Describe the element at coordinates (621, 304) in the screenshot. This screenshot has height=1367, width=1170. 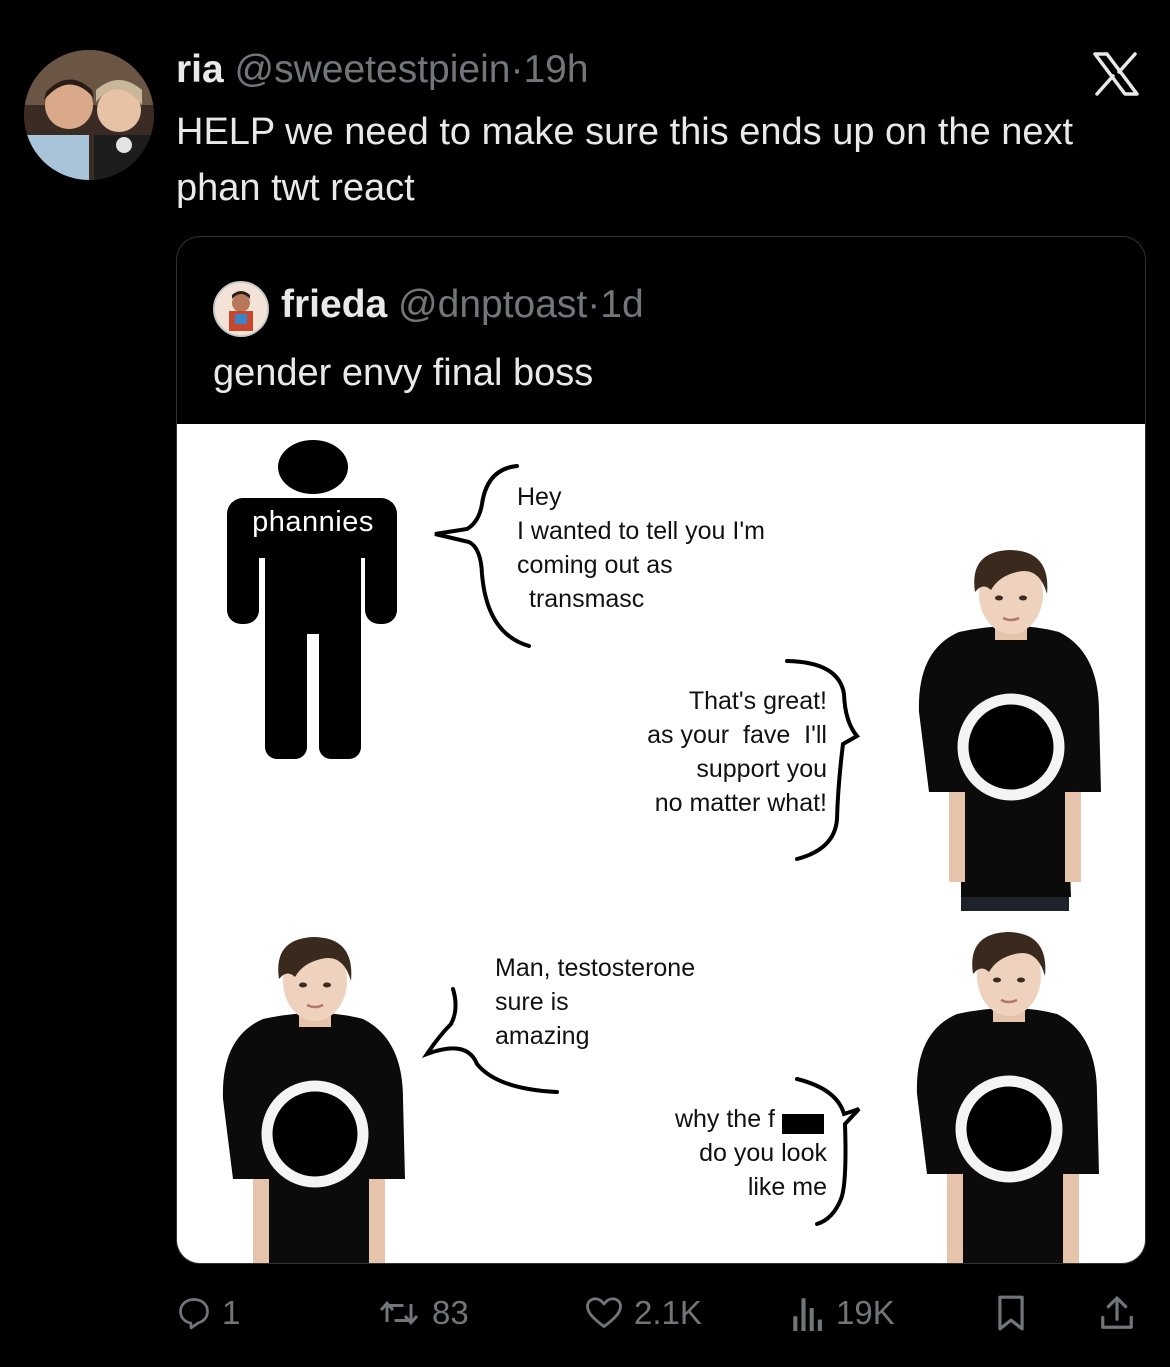
I see `quoted-tweet-time: 1d` at that location.